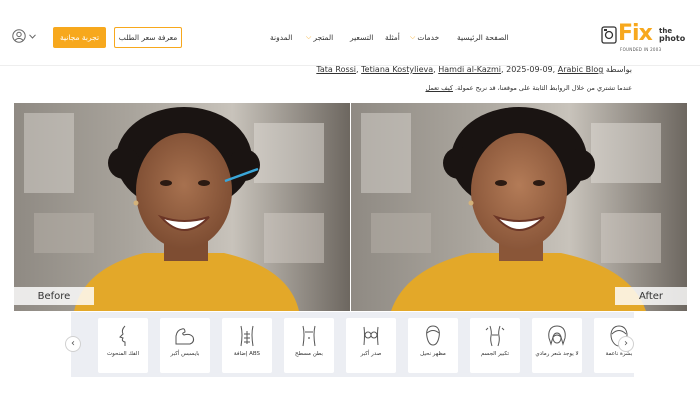 The width and height of the screenshot is (700, 400). What do you see at coordinates (557, 335) in the screenshot?
I see `hair-icon` at bounding box center [557, 335].